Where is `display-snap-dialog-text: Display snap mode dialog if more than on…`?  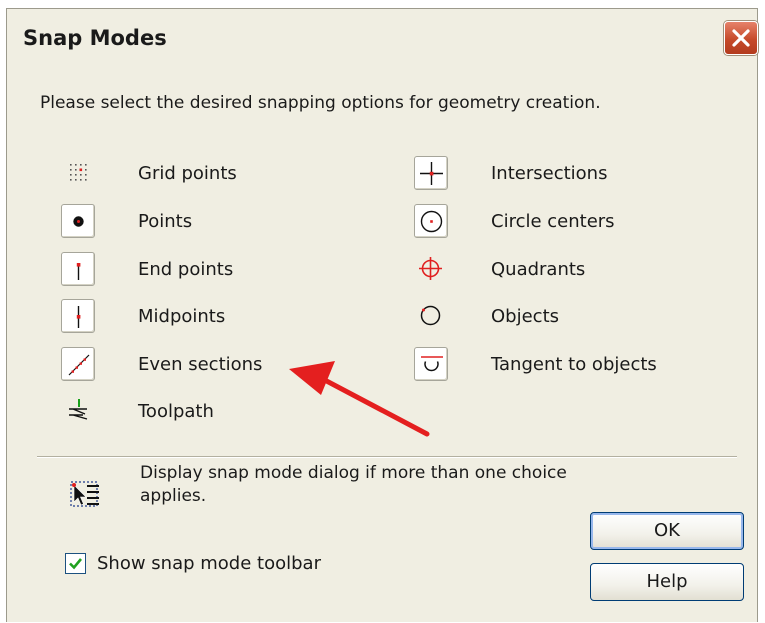
display-snap-dialog-text: Display snap mode dialog if more than on… is located at coordinates (353, 484).